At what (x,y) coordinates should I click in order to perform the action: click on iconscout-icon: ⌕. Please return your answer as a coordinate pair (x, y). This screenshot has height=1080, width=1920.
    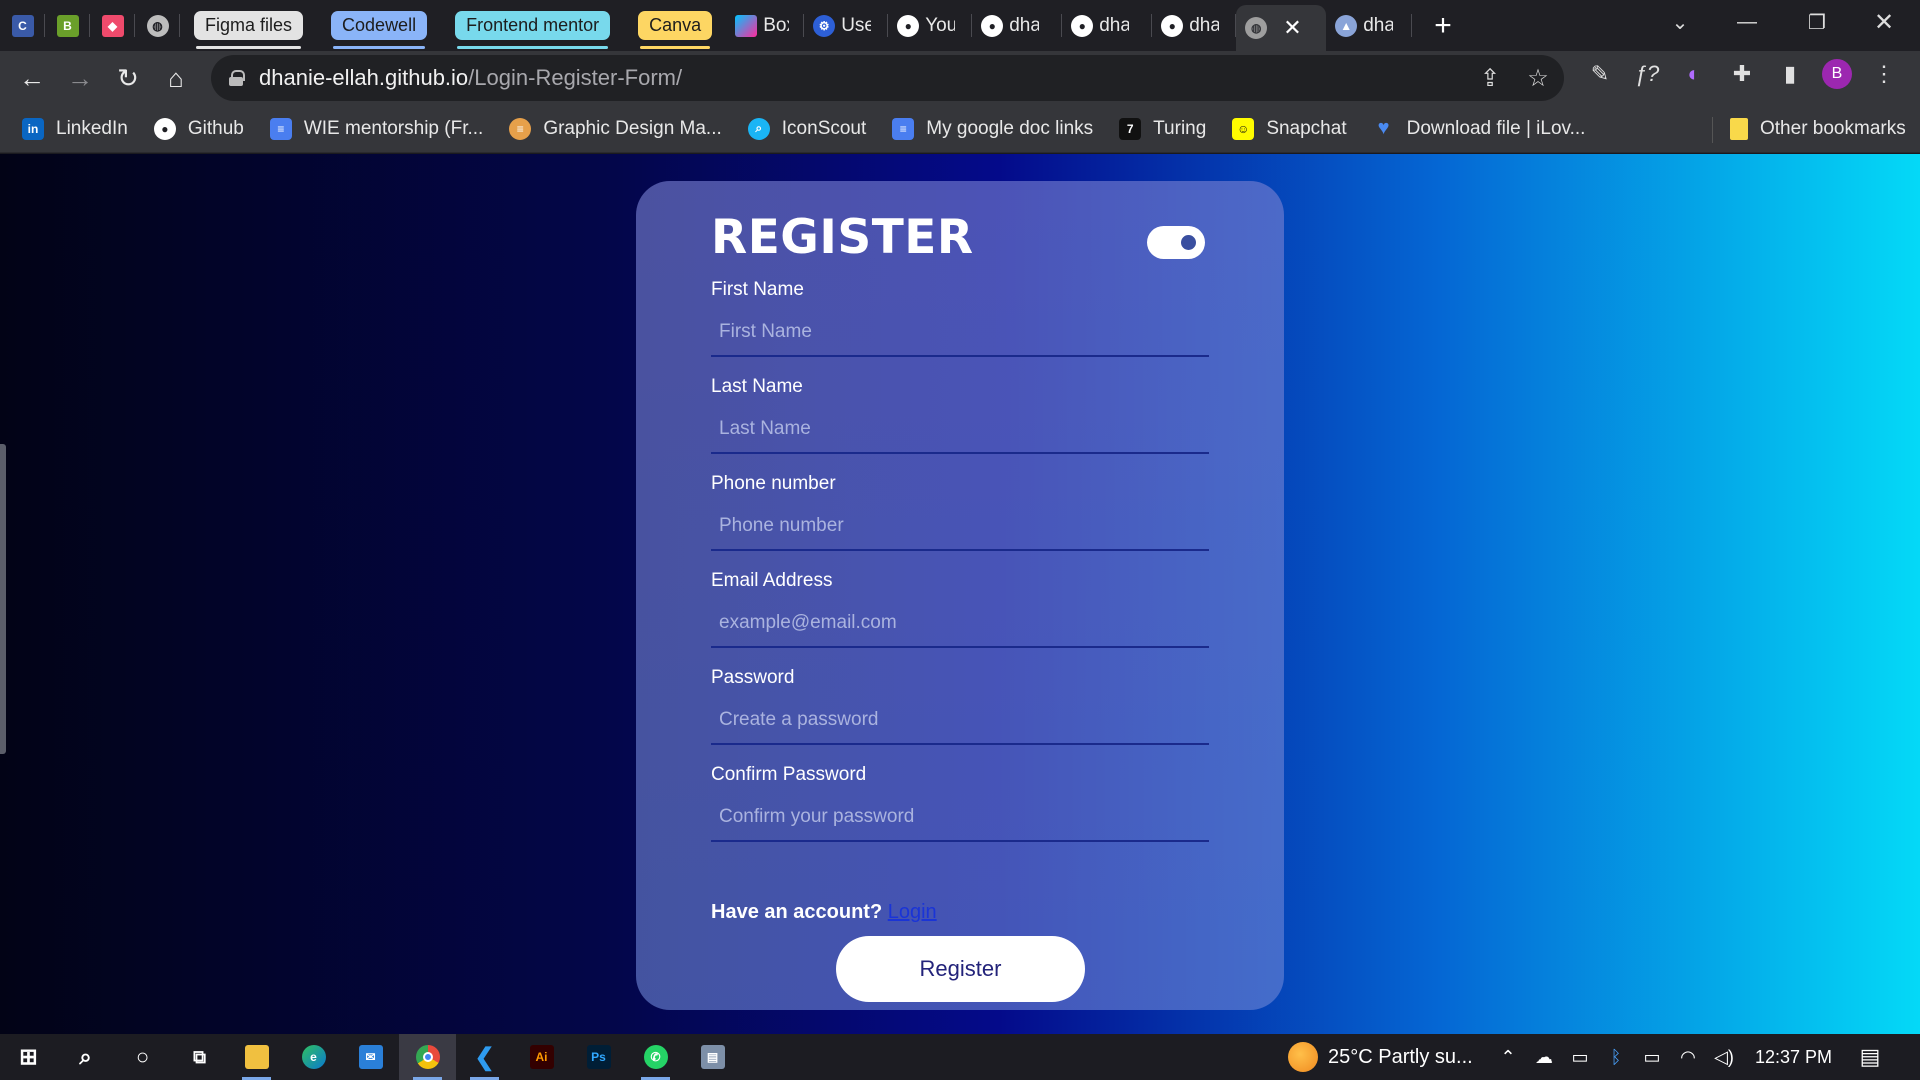
    Looking at the image, I should click on (758, 128).